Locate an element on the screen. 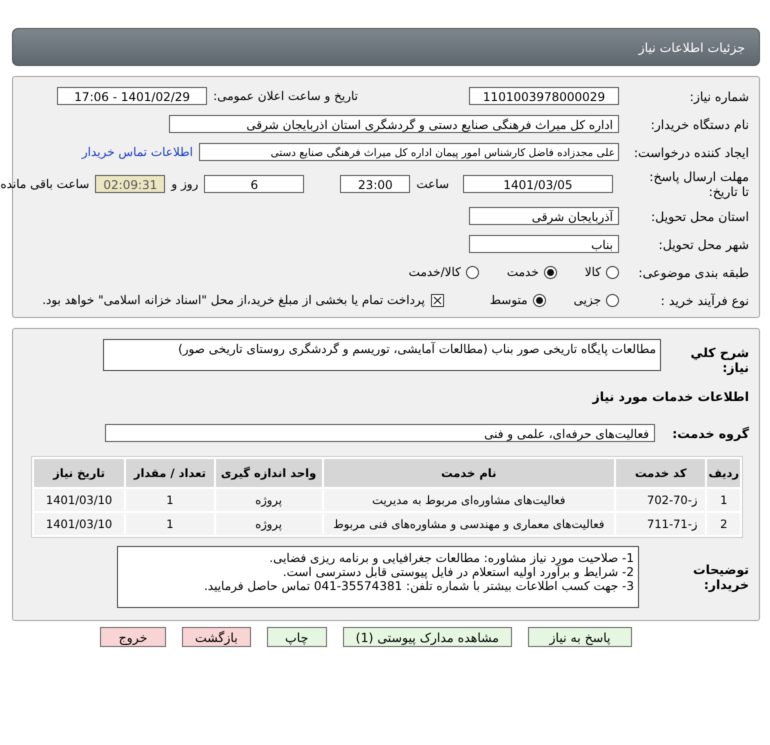  note-line: 1- صلاحیت مورد نیاز مشاوره: مطالعات جغرافیایی و برنامه ریزی فضایی. is located at coordinates (451, 558).